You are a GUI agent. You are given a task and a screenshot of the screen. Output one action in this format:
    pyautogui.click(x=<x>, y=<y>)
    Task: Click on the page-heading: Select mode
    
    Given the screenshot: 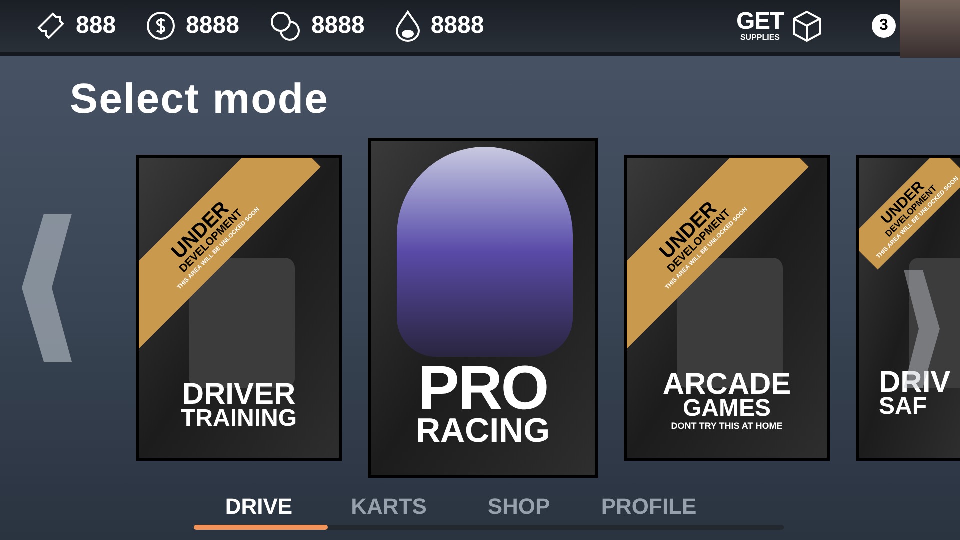 What is the action you would take?
    pyautogui.click(x=200, y=99)
    